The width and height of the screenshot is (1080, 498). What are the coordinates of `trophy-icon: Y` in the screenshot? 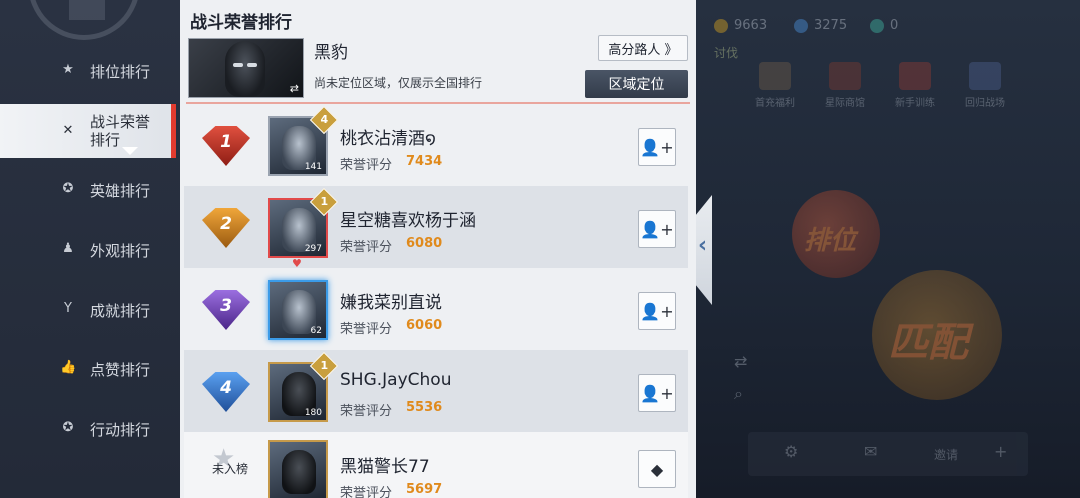 It's located at (68, 308).